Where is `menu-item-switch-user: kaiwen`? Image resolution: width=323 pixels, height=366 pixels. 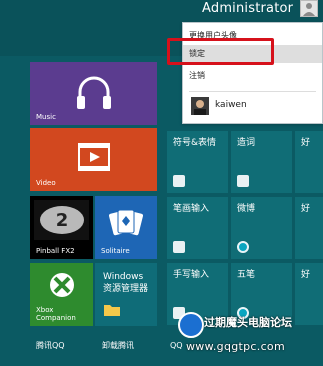
menu-item-switch-user: kaiwen is located at coordinates (252, 107).